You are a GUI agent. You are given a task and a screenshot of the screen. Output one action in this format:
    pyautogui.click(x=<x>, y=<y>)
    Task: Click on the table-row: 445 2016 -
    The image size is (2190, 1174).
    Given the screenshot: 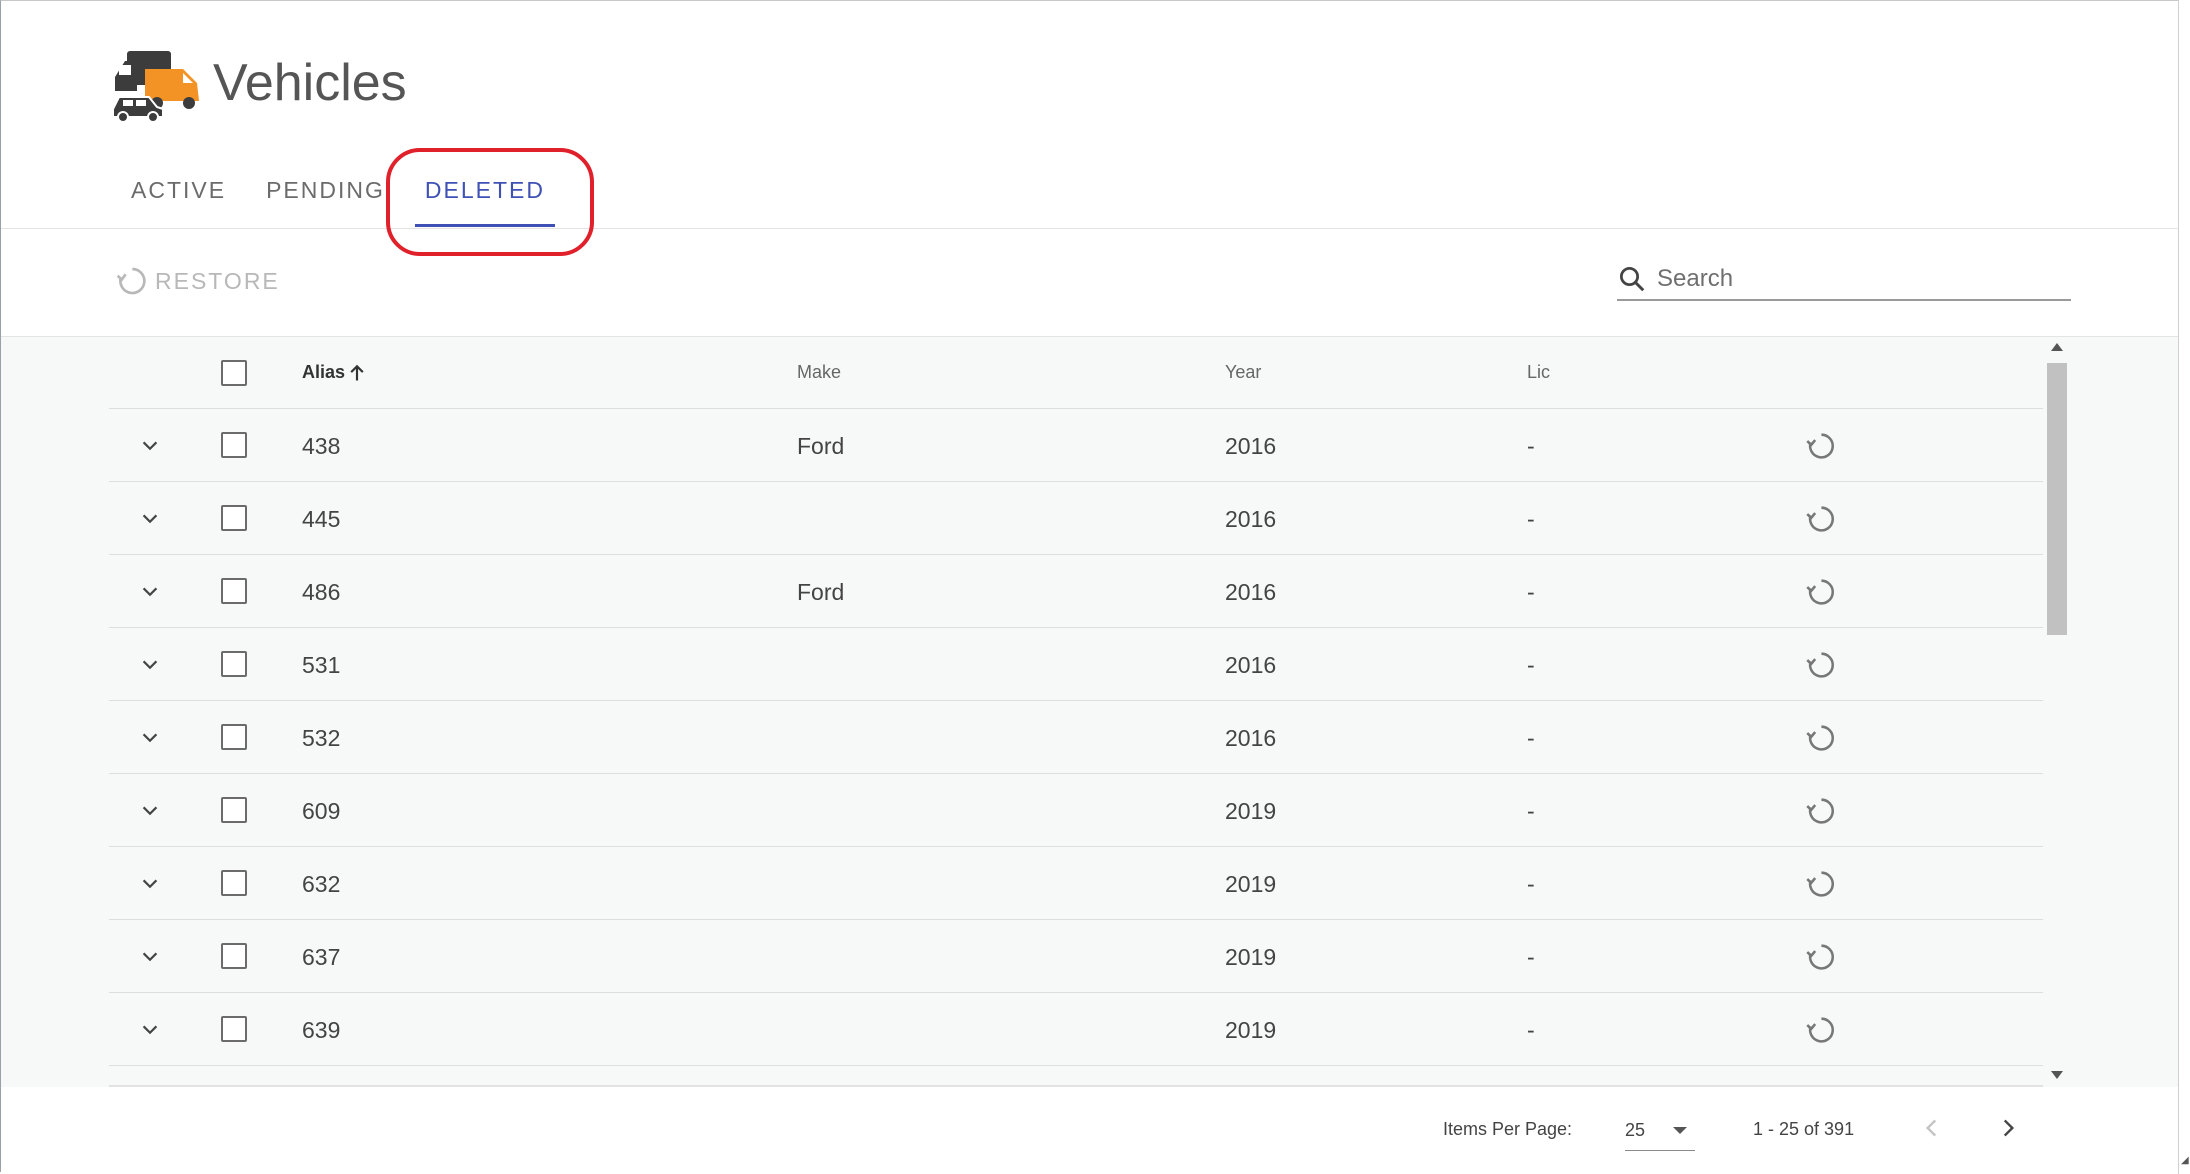 What is the action you would take?
    pyautogui.click(x=1076, y=518)
    